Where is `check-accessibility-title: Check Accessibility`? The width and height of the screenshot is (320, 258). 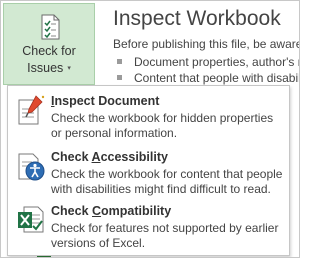 check-accessibility-title: Check Accessibility is located at coordinates (109, 157).